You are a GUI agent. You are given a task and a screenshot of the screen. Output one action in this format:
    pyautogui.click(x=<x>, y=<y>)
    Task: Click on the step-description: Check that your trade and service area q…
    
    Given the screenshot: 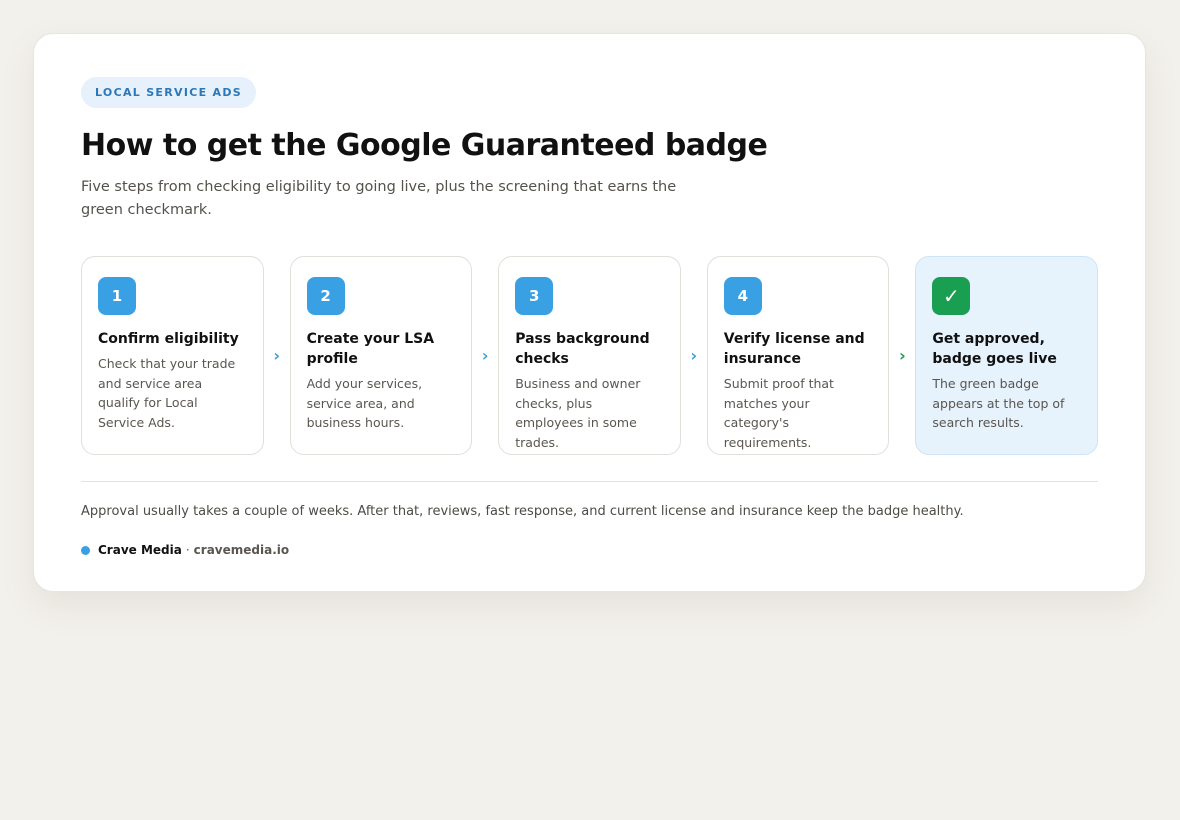 What is the action you would take?
    pyautogui.click(x=167, y=393)
    